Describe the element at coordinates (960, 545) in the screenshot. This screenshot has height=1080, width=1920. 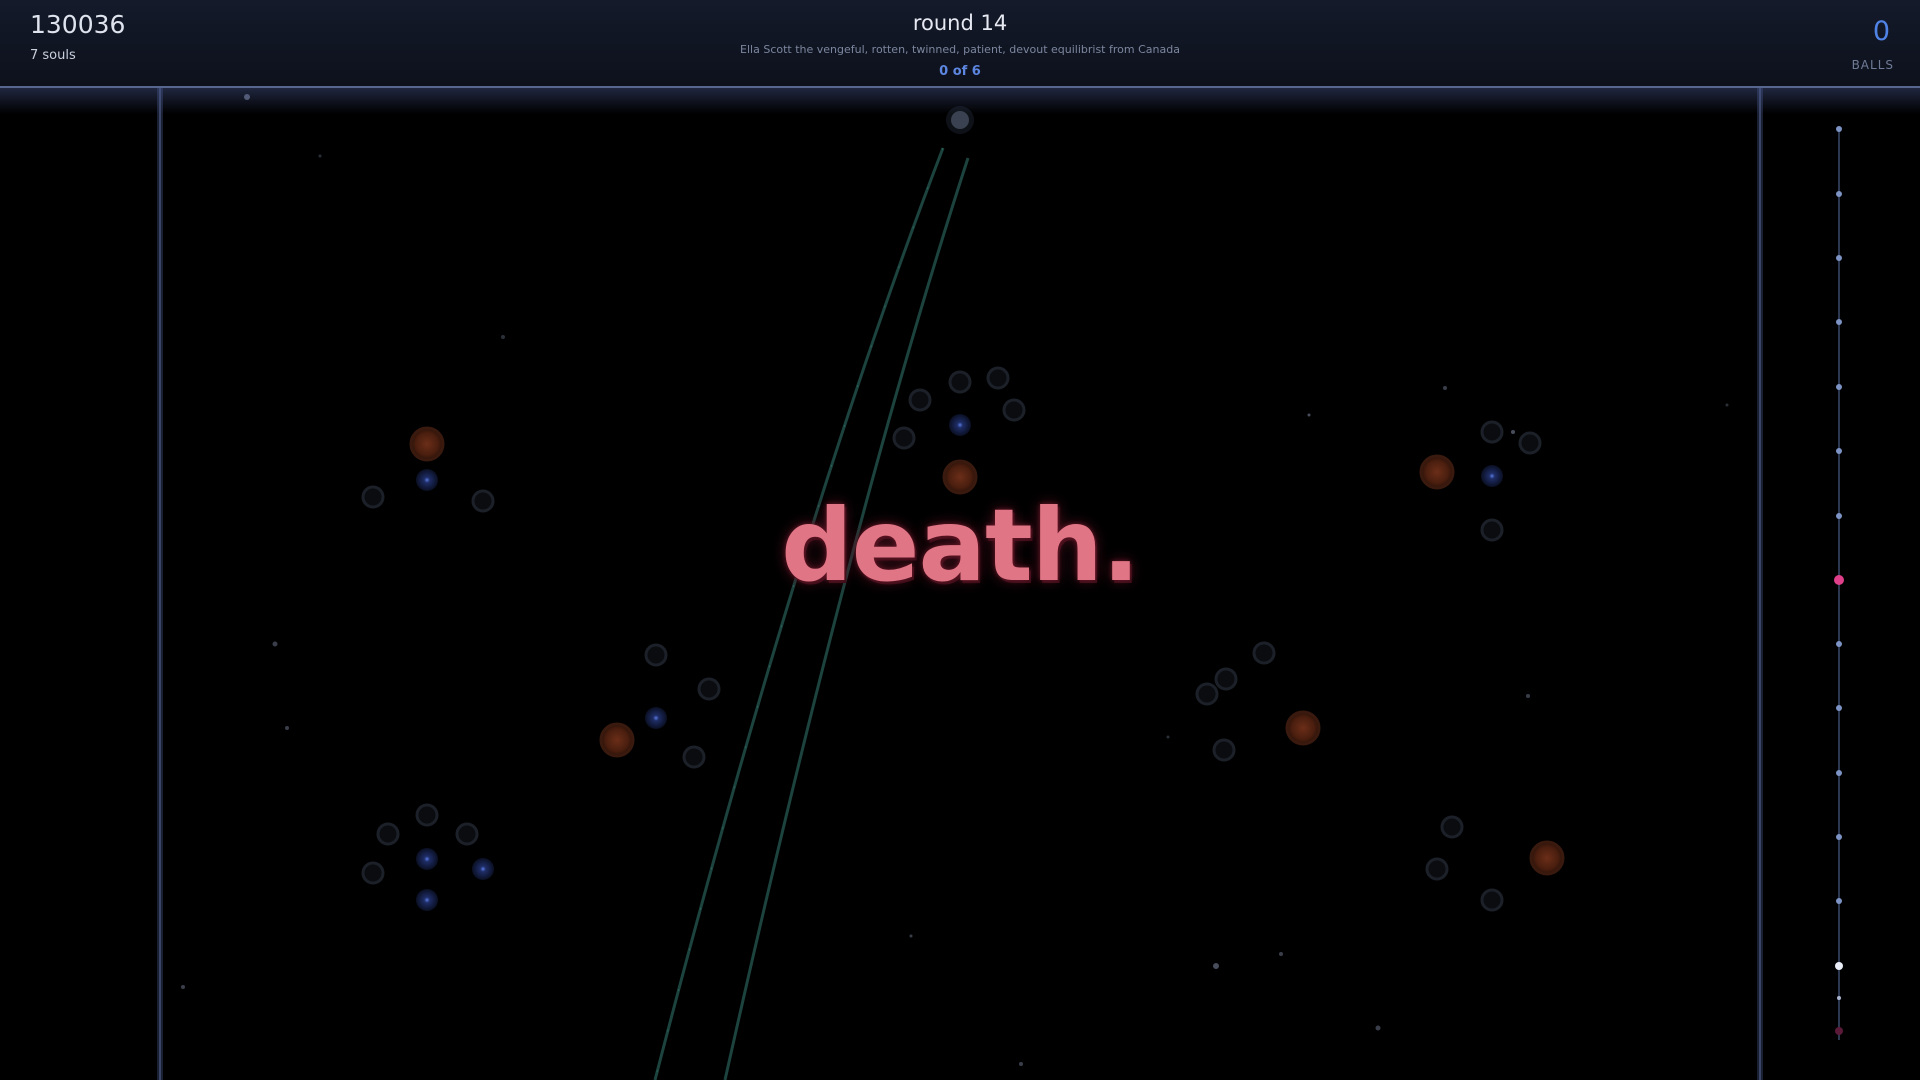
I see `death-message: death.` at that location.